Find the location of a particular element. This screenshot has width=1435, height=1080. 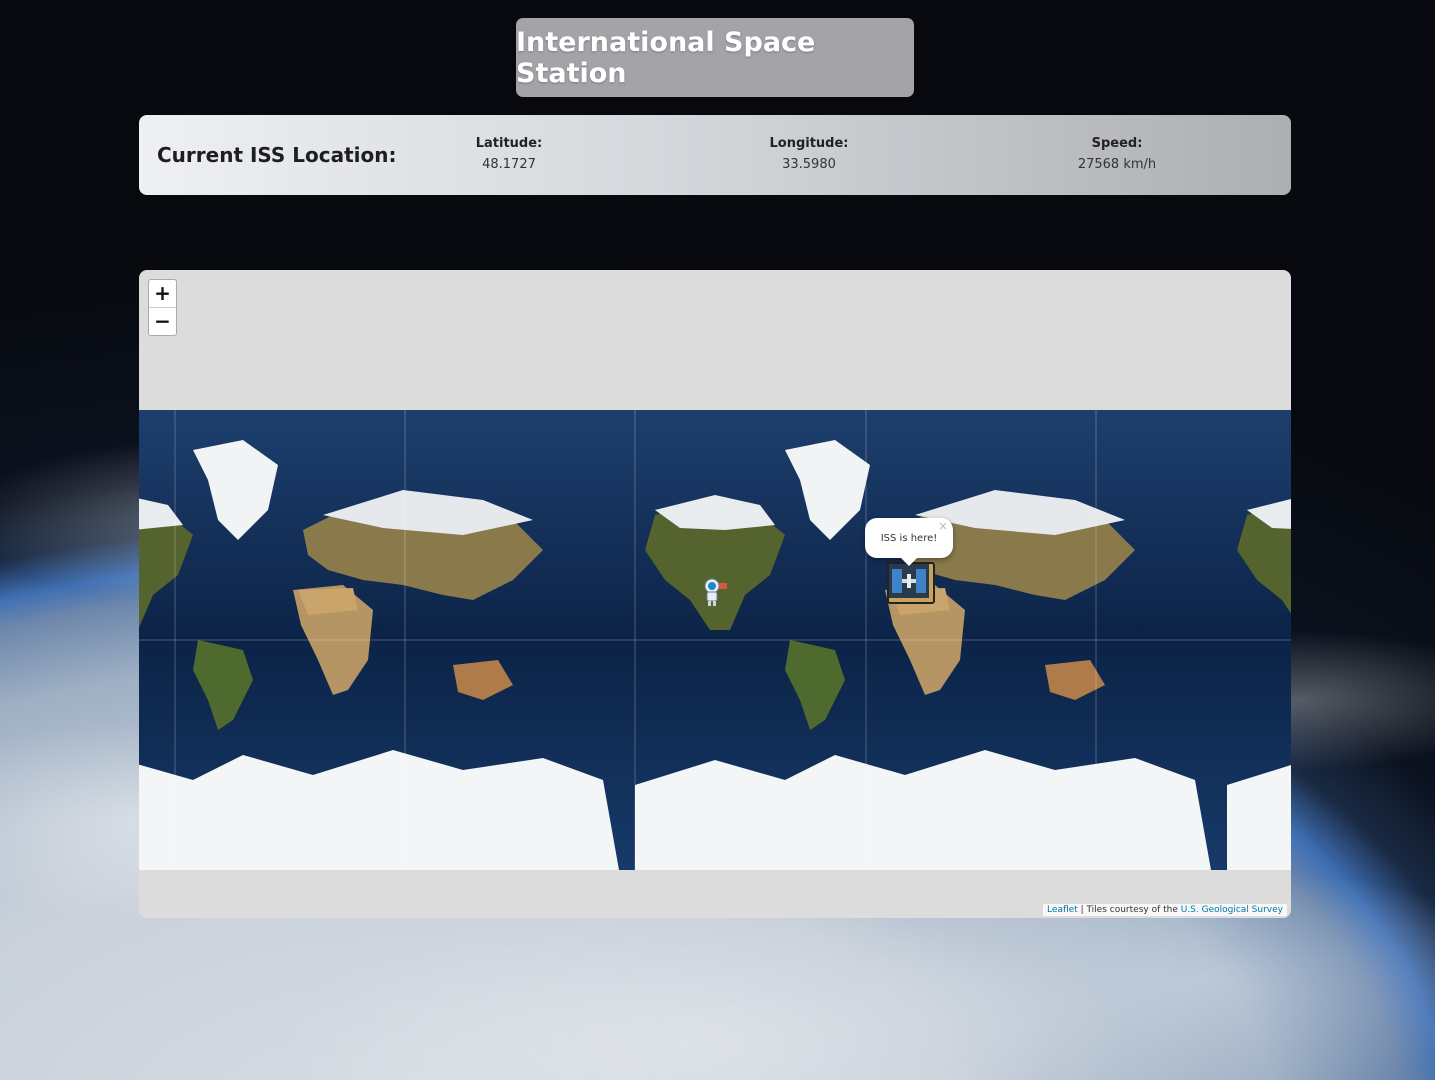

space-station-icon is located at coordinates (911, 583).